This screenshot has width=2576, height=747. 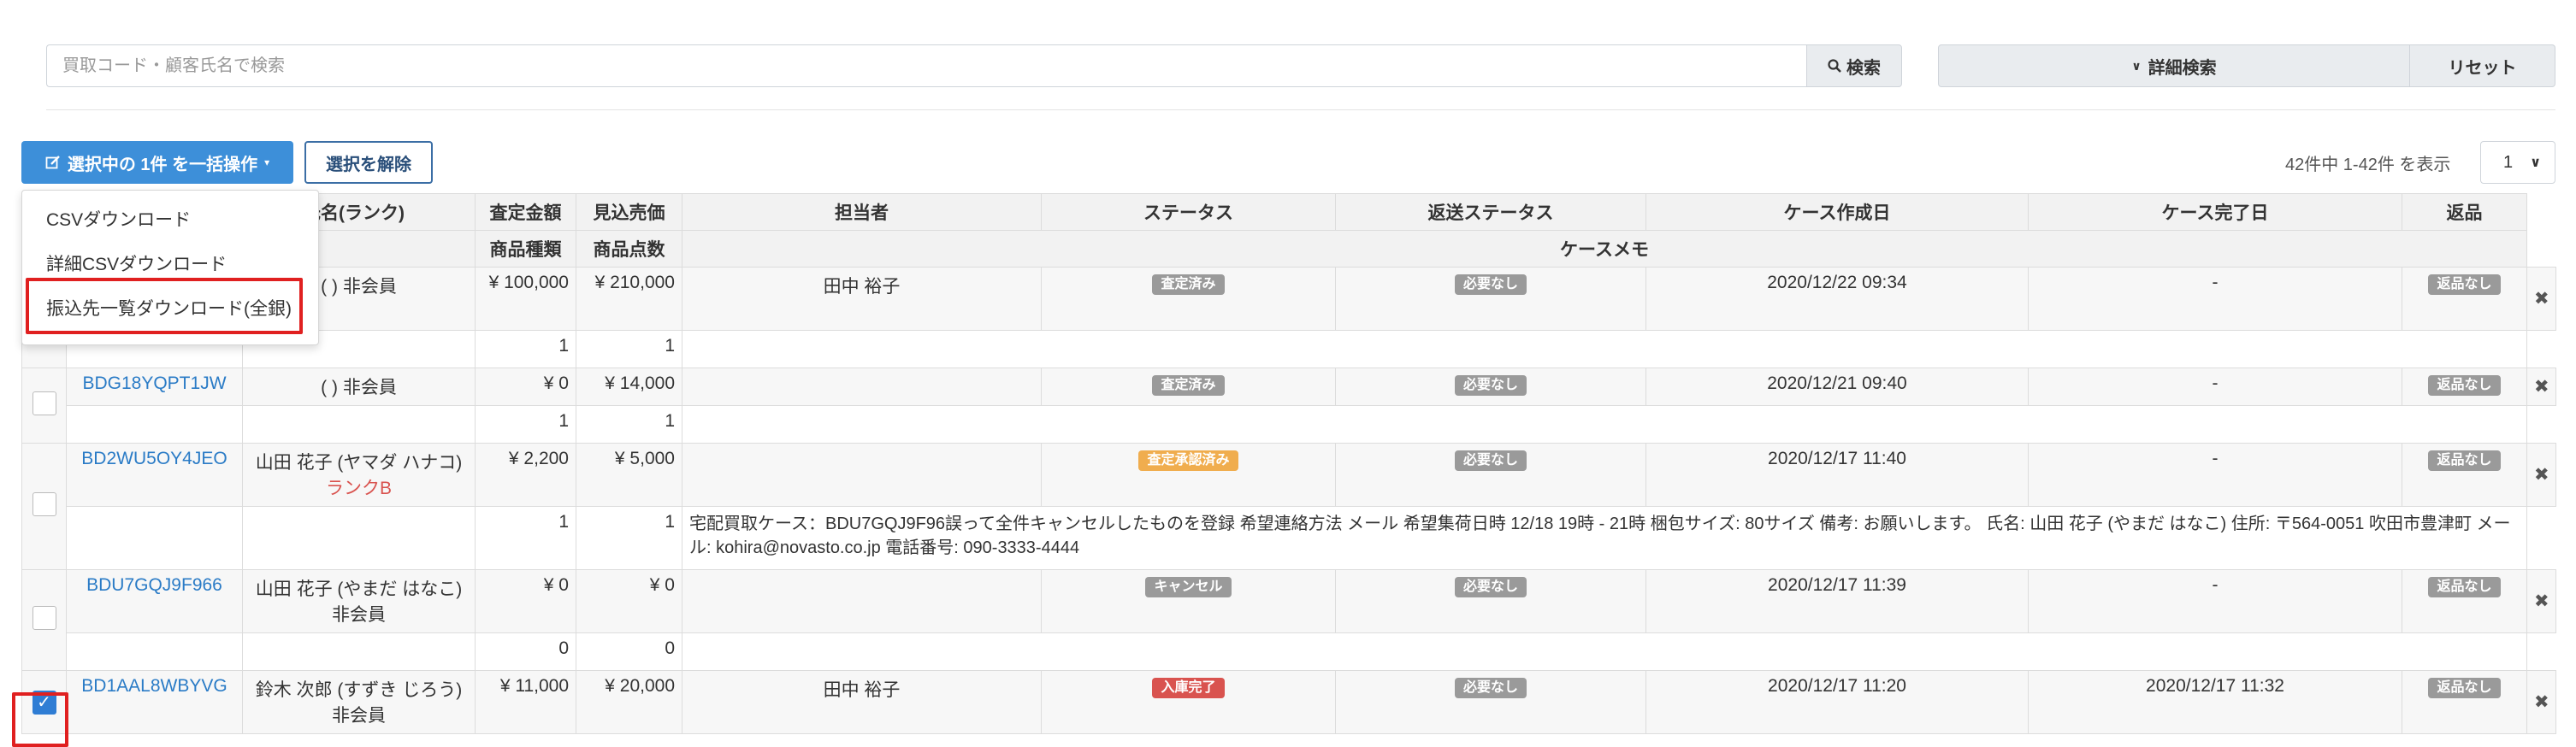 I want to click on status-cell: 査定承認済み, so click(x=1188, y=475).